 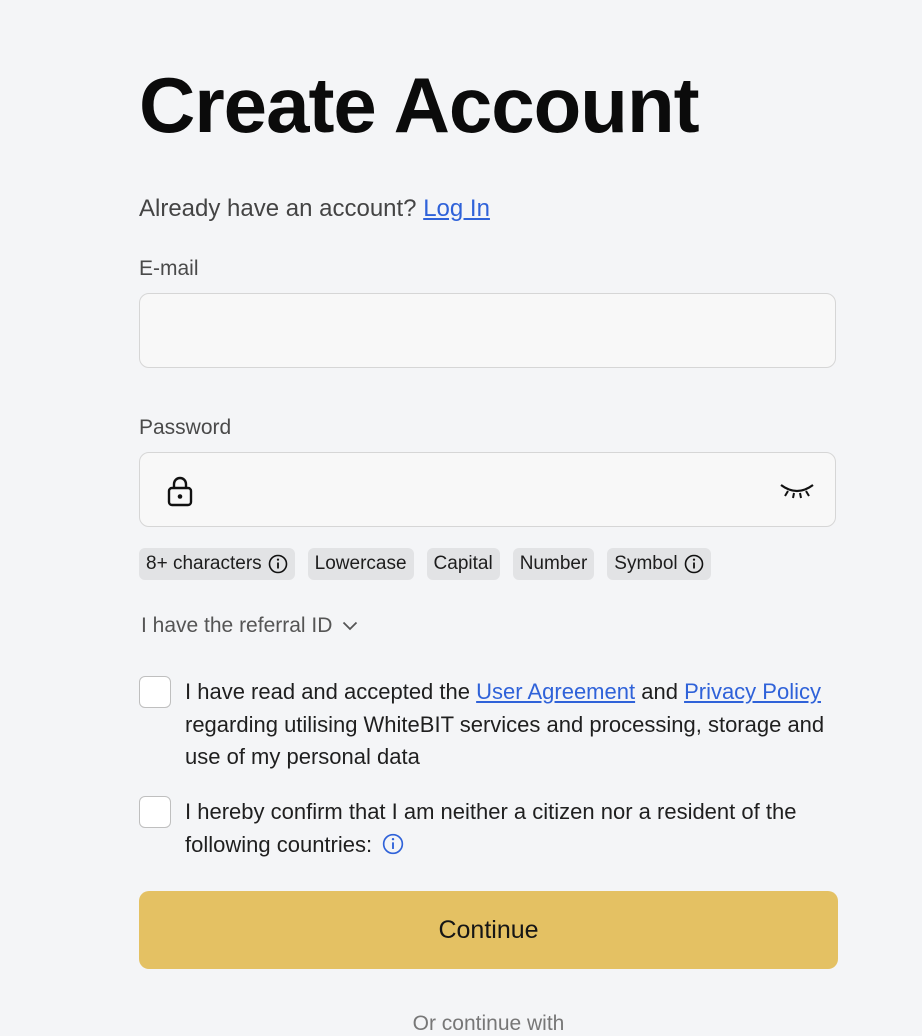 What do you see at coordinates (155, 812) in the screenshot?
I see `residency-checkbox` at bounding box center [155, 812].